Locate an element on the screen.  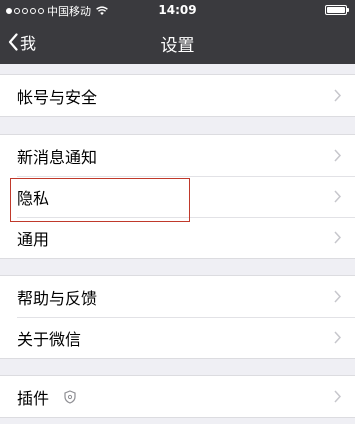
settings-item-label: 新消息通知 is located at coordinates (57, 157).